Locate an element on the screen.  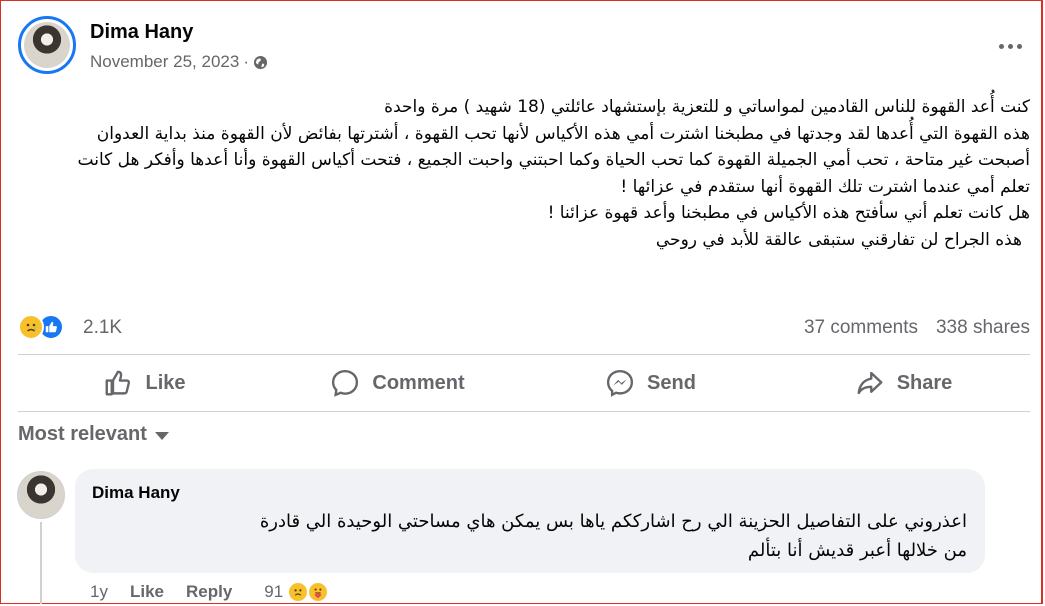
comment-button: Comment is located at coordinates (397, 383).